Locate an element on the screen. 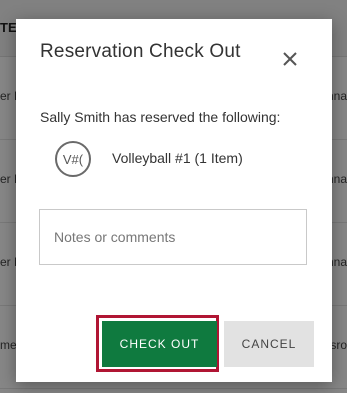 Image resolution: width=347 pixels, height=393 pixels. reservation-summary: Sally Smith has reserved the following: is located at coordinates (160, 117).